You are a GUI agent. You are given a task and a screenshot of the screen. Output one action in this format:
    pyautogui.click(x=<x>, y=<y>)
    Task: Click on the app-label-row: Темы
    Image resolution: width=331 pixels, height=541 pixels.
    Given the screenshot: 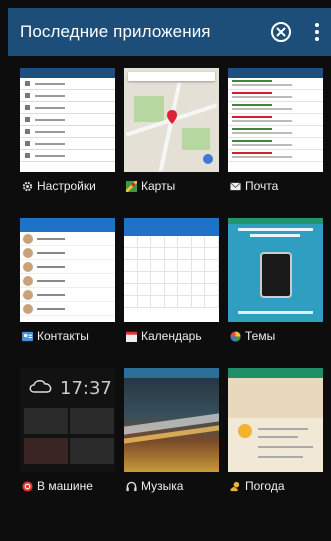 What is the action you would take?
    pyautogui.click(x=275, y=336)
    